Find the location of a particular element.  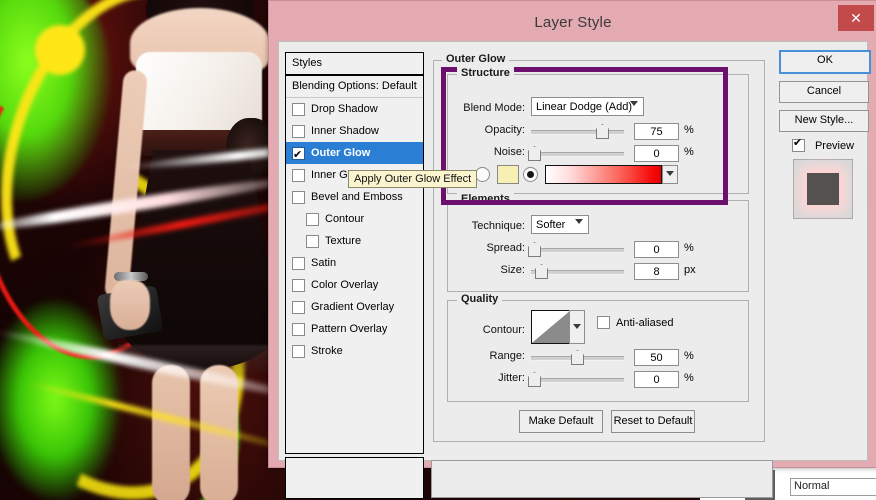

size-label: Size: is located at coordinates (512, 270).